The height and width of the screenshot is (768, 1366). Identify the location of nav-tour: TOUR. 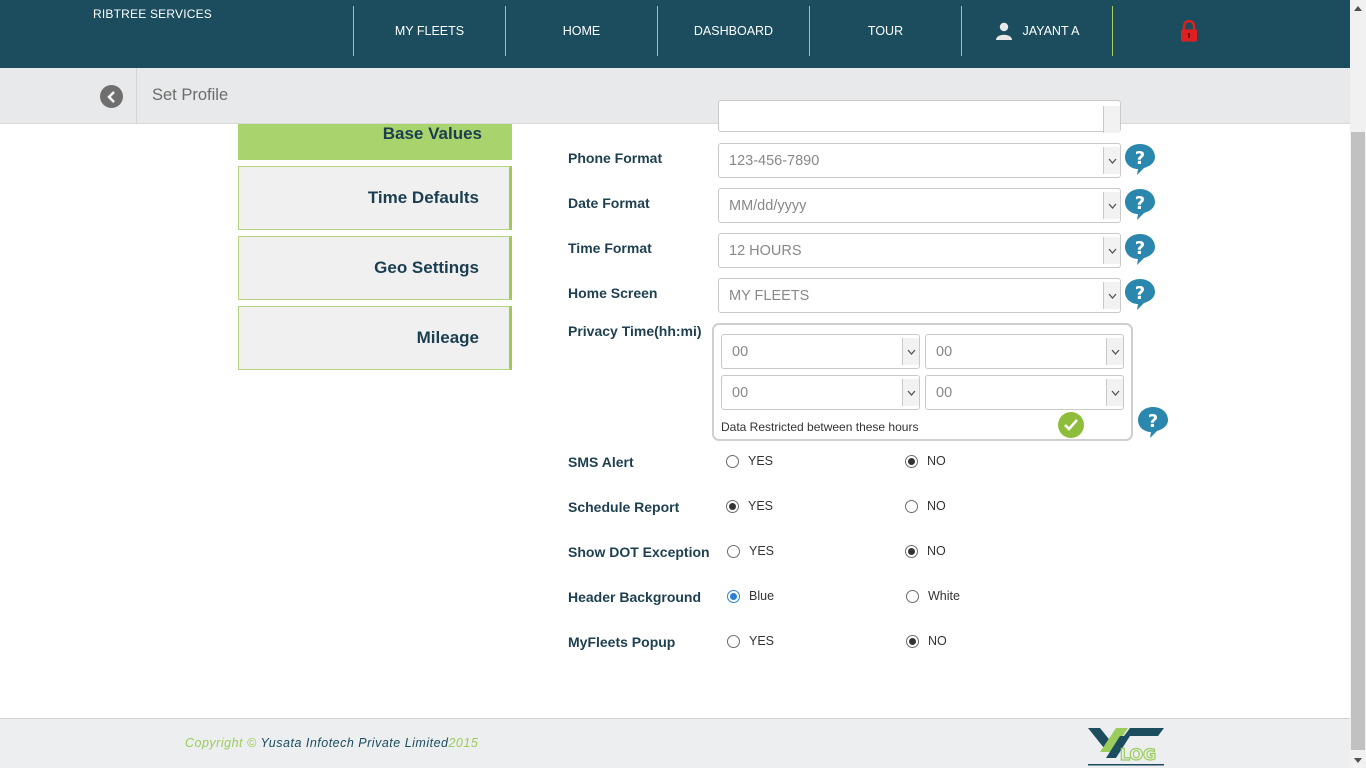
(885, 31).